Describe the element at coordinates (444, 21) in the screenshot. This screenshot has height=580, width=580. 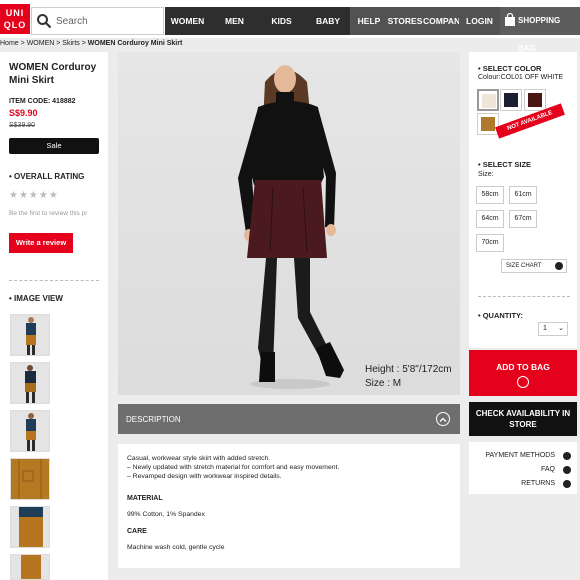
I see `nav-company: COMPANY` at that location.